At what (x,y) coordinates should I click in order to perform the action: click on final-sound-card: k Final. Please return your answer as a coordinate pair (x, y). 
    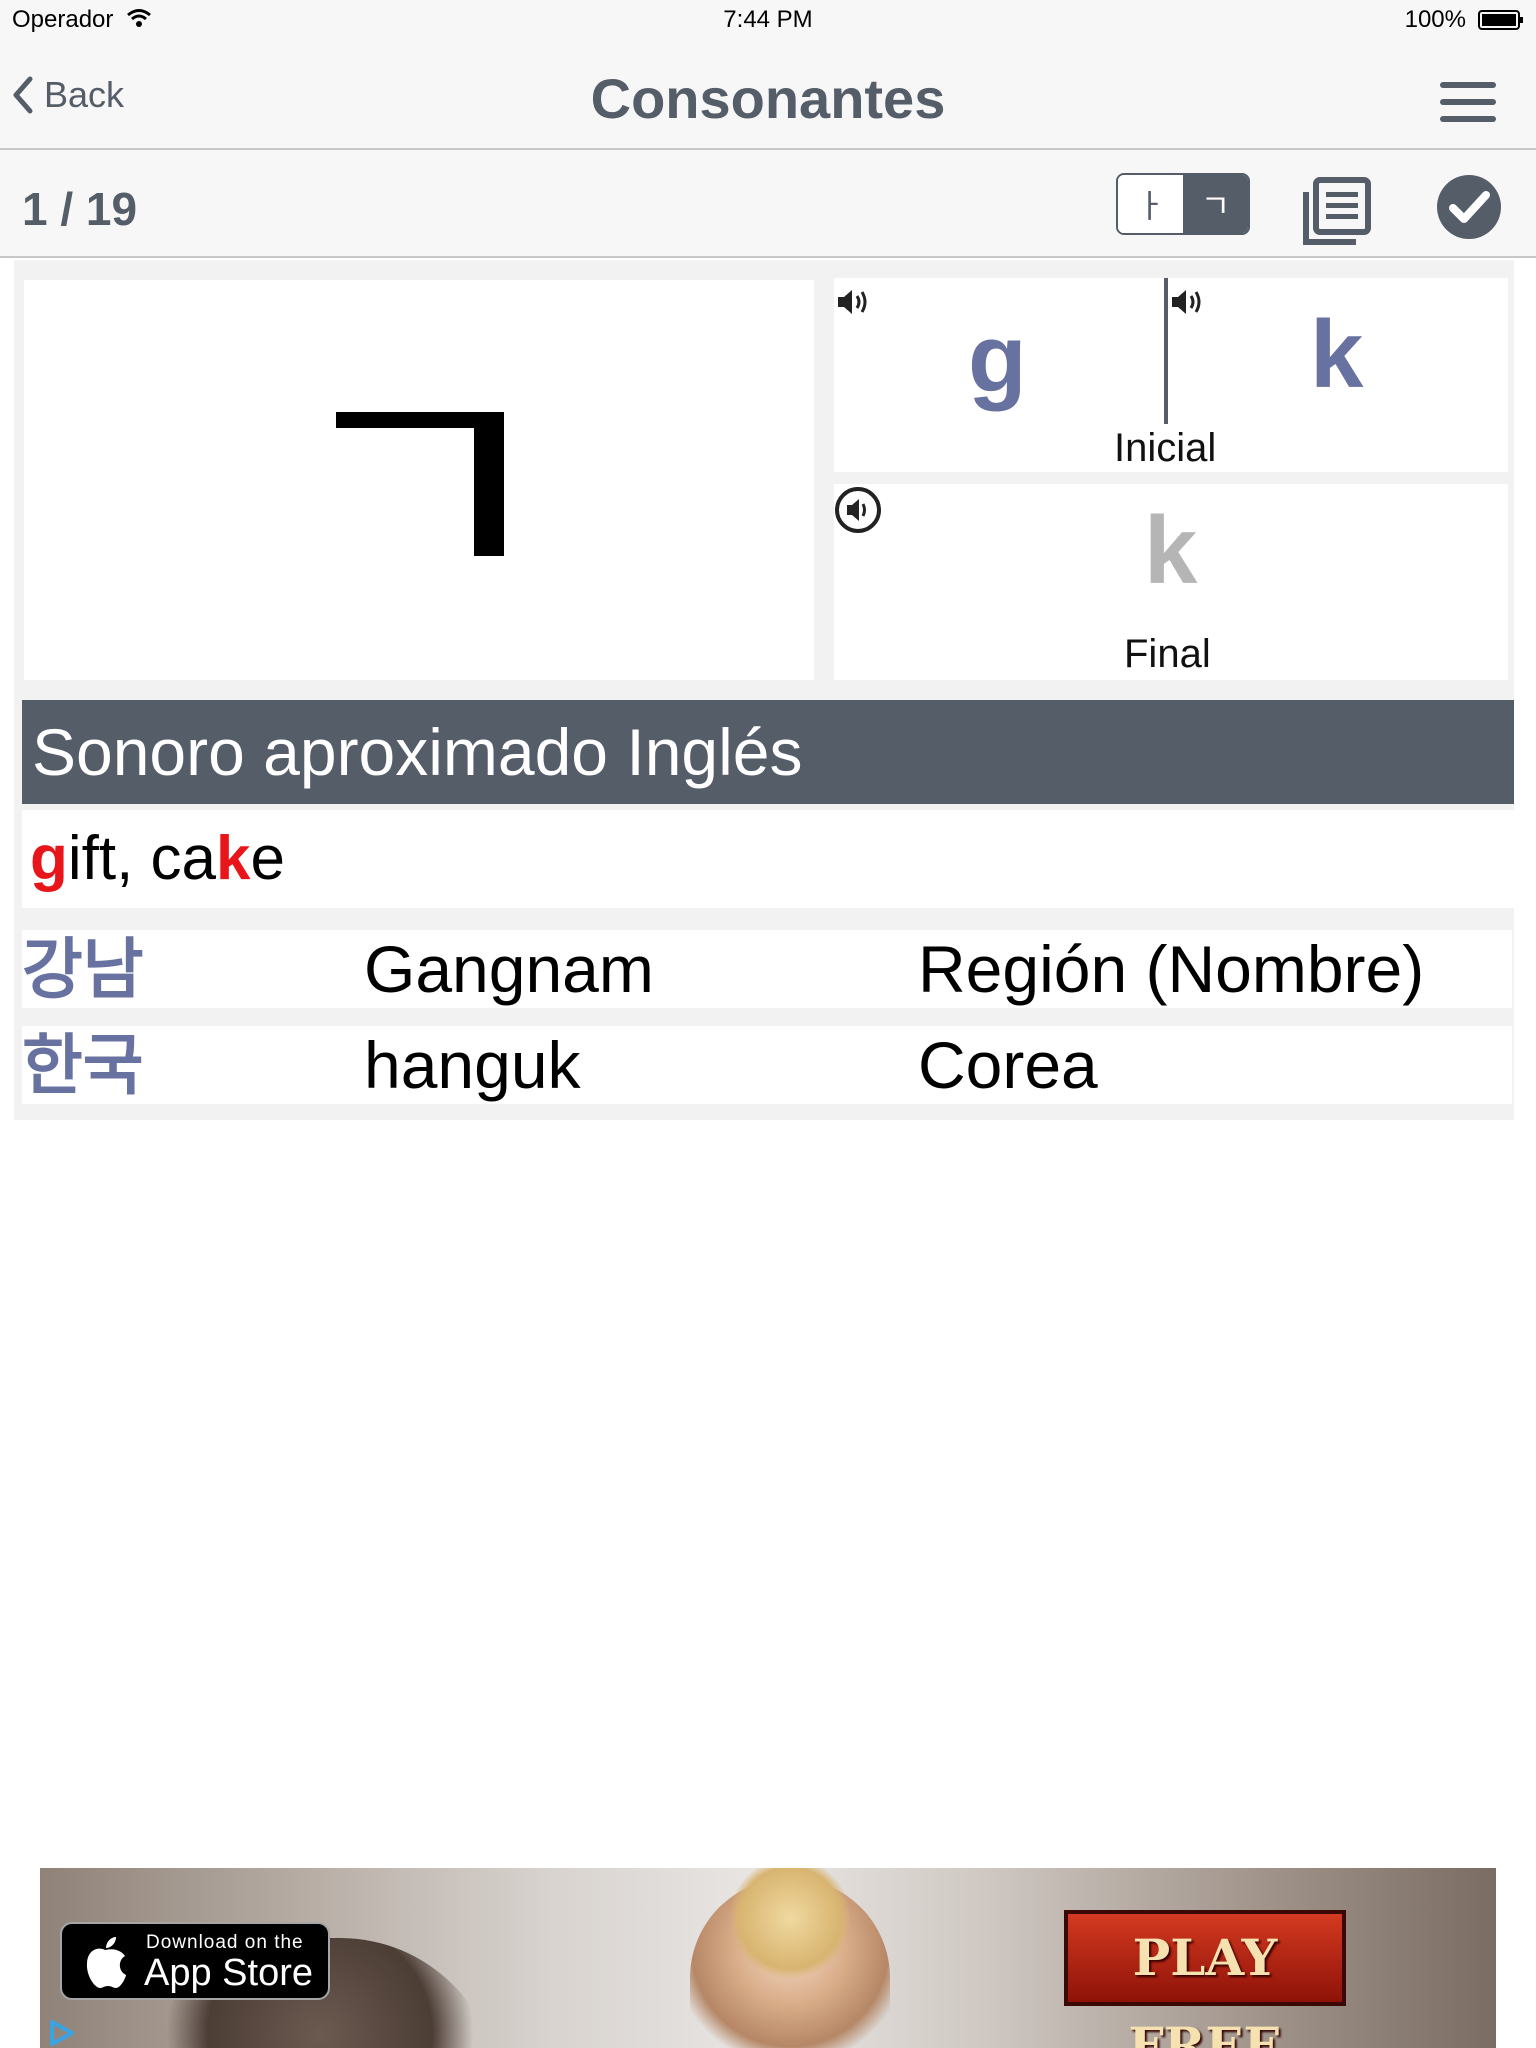
    Looking at the image, I should click on (1171, 582).